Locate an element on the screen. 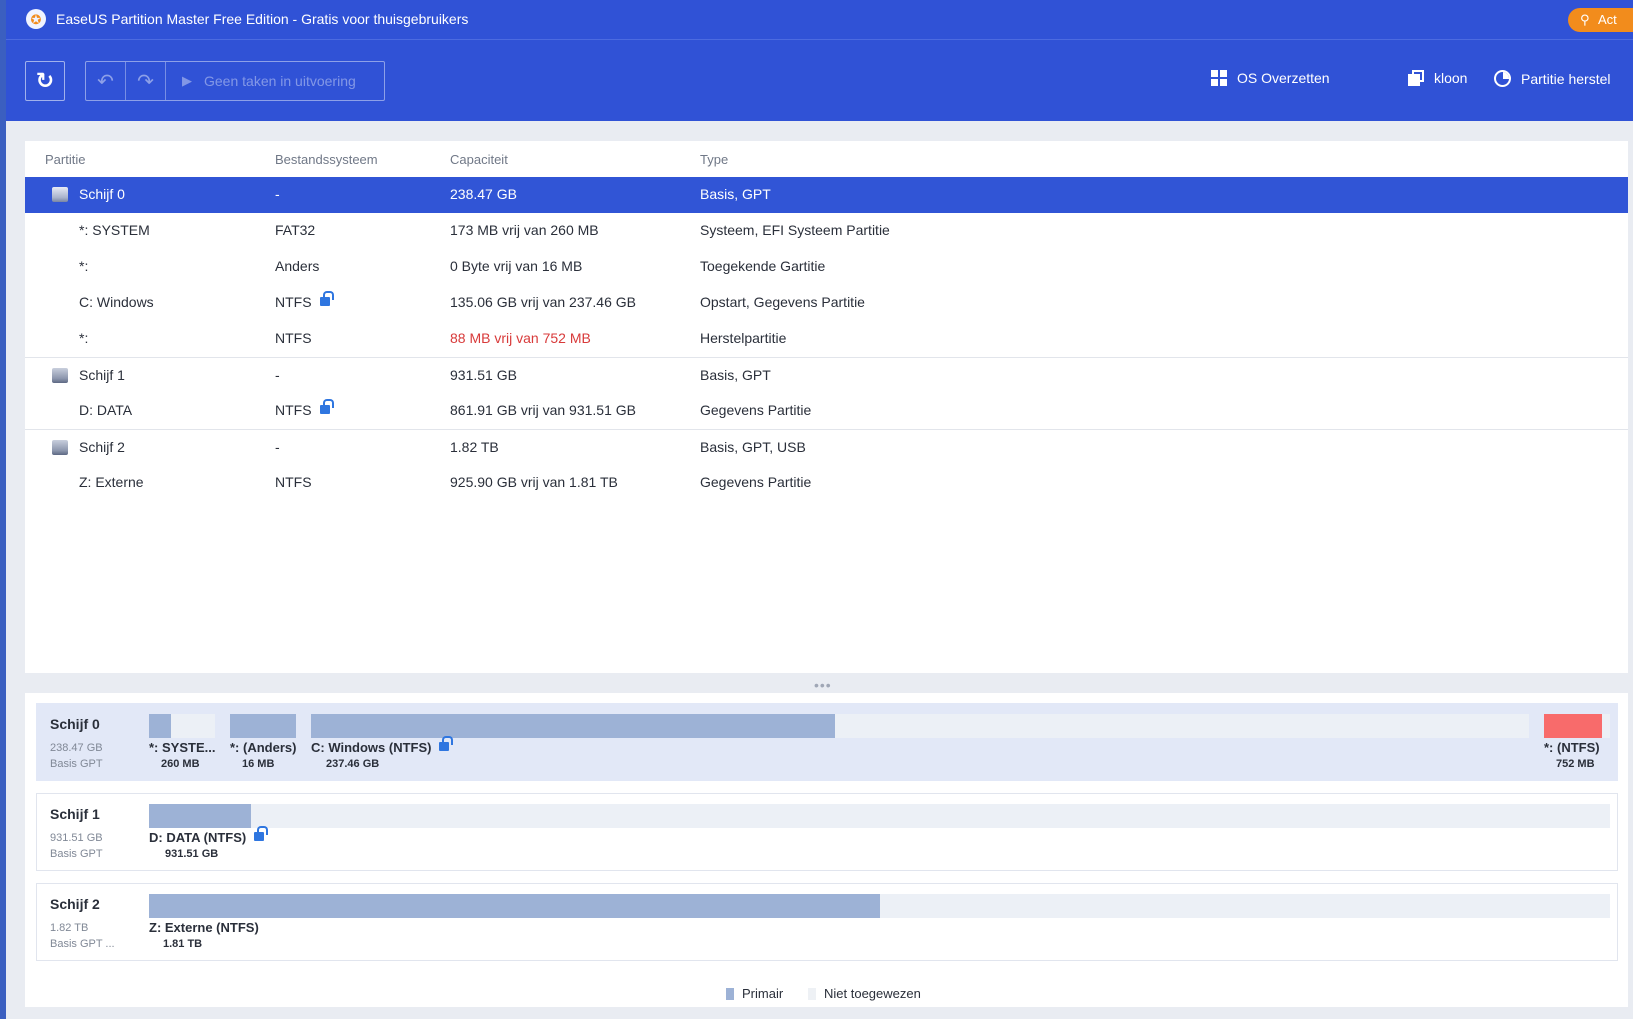 This screenshot has height=1019, width=1633. refresh-button: ↻ is located at coordinates (45, 81).